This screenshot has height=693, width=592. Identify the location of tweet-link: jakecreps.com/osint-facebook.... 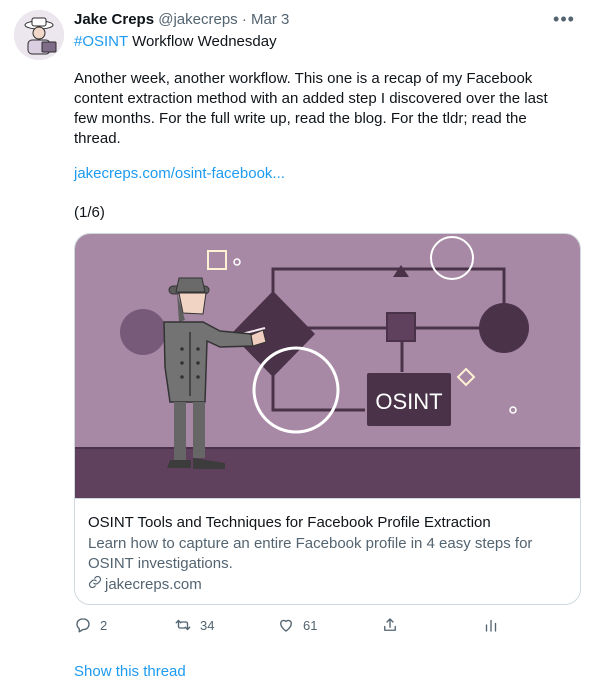
(179, 174).